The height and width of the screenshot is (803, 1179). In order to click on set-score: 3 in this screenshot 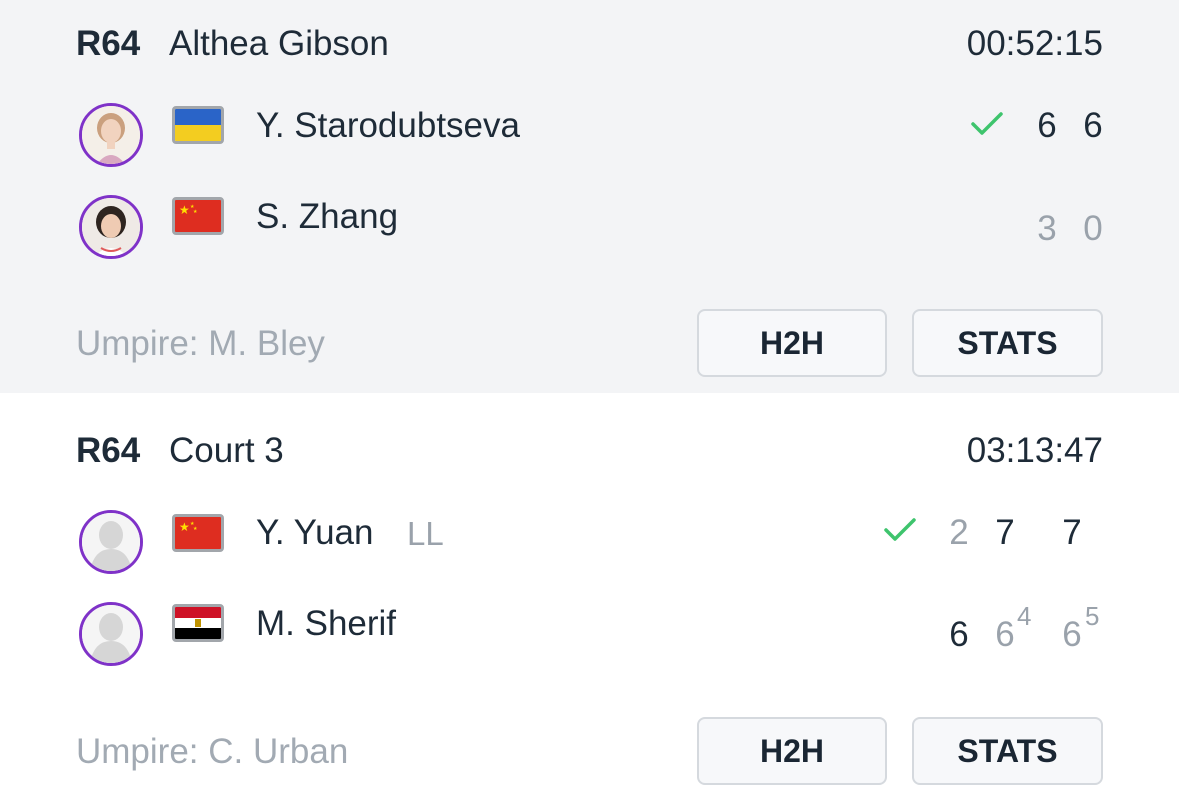, I will do `click(1047, 228)`.